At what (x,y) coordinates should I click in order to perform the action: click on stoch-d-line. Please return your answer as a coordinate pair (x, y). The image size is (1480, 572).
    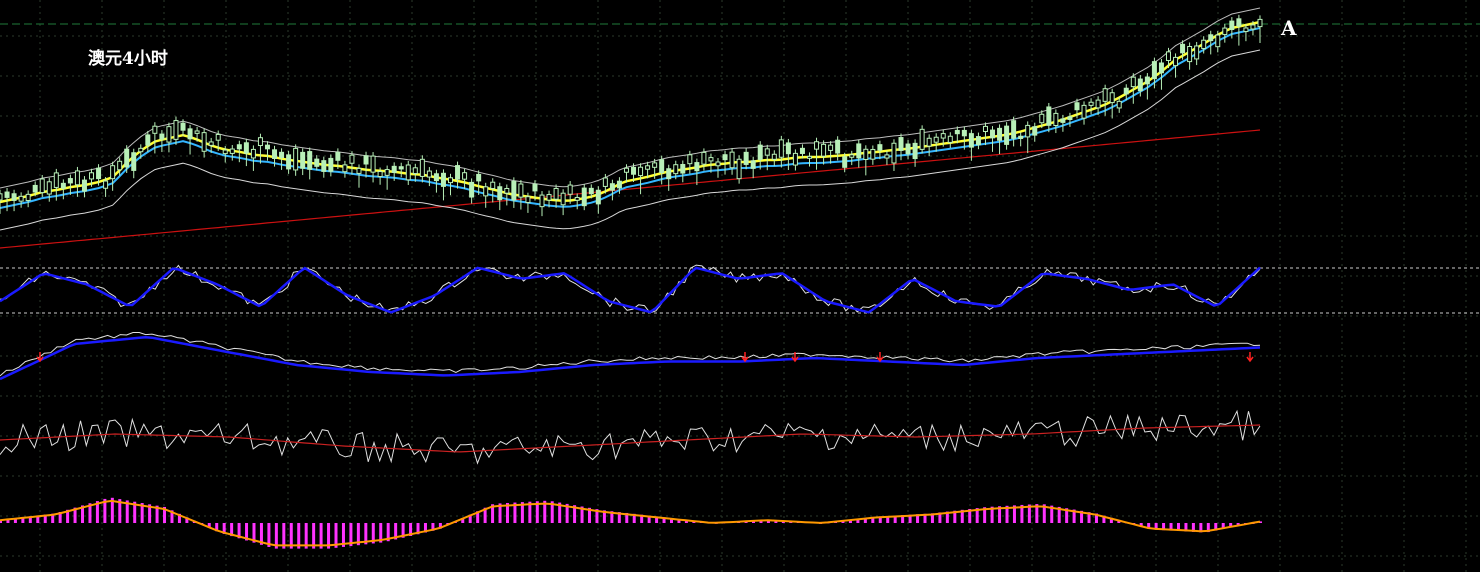
    Looking at the image, I should click on (630, 290).